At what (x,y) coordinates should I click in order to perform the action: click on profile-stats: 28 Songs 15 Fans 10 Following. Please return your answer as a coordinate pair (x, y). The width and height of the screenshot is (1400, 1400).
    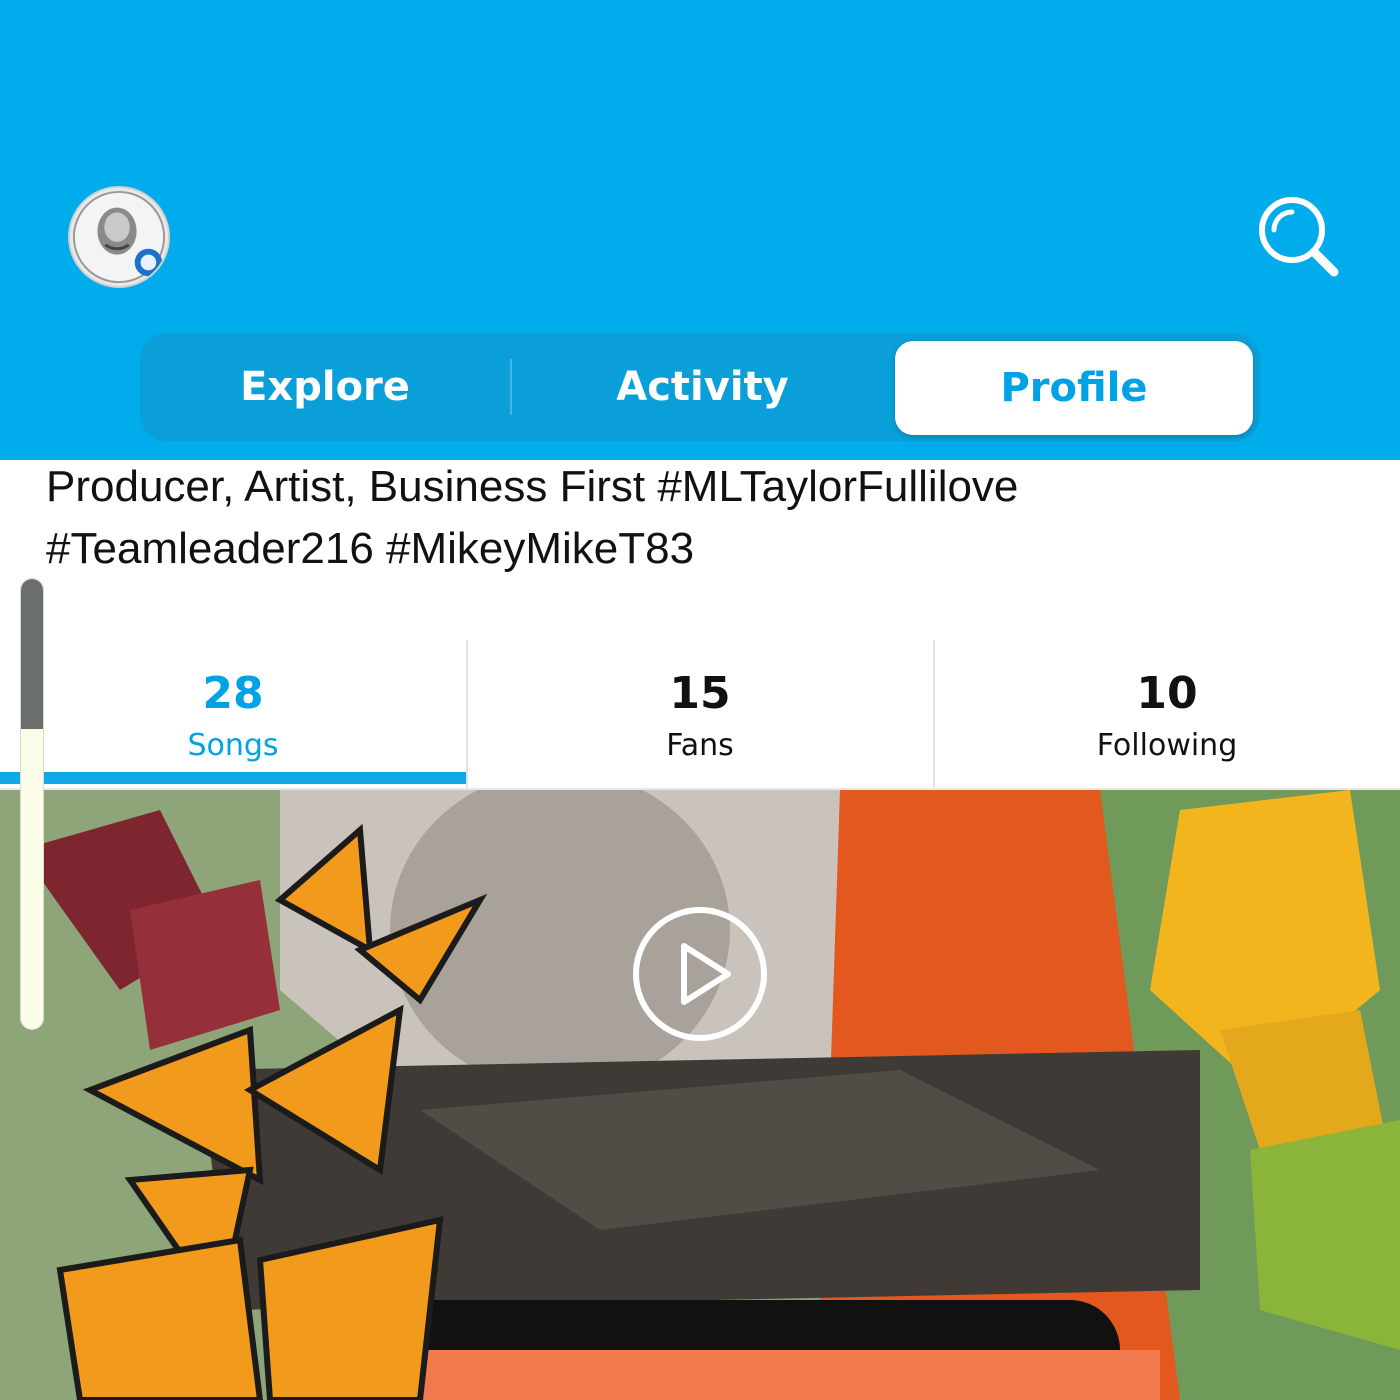
    Looking at the image, I should click on (700, 715).